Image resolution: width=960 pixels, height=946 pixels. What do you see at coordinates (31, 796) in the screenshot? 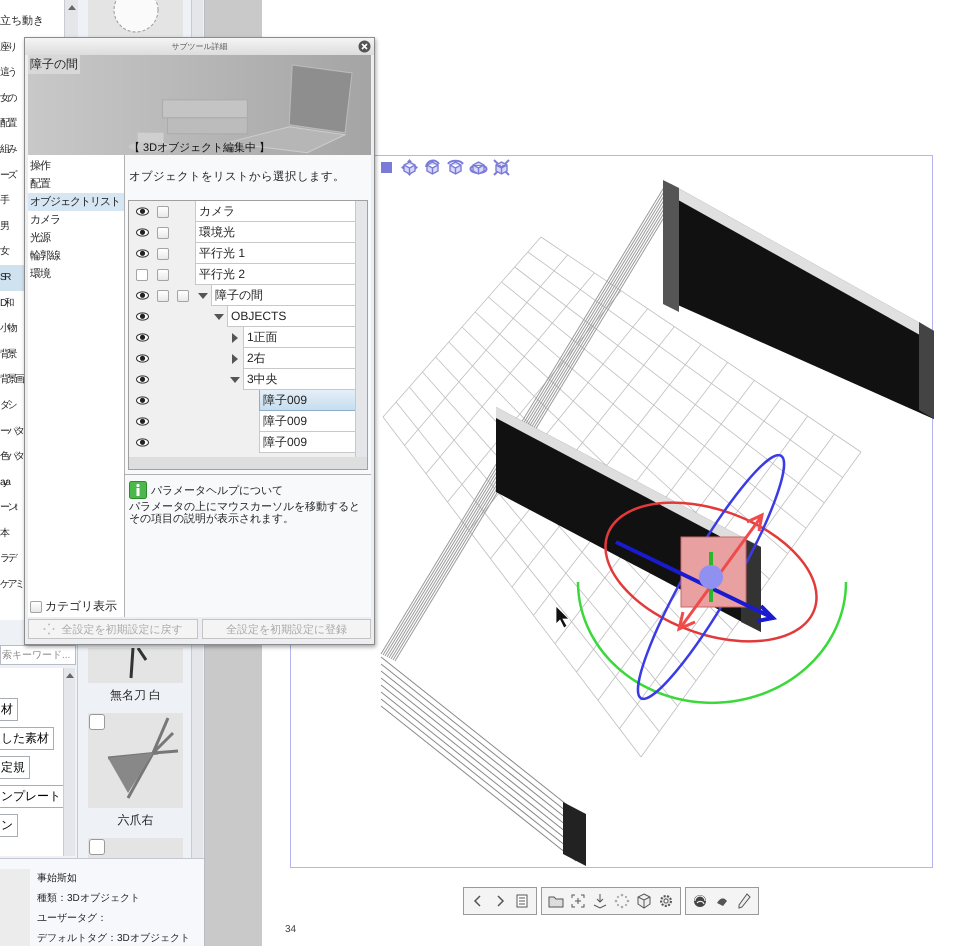
I see `material-folder-button: ンプレート` at bounding box center [31, 796].